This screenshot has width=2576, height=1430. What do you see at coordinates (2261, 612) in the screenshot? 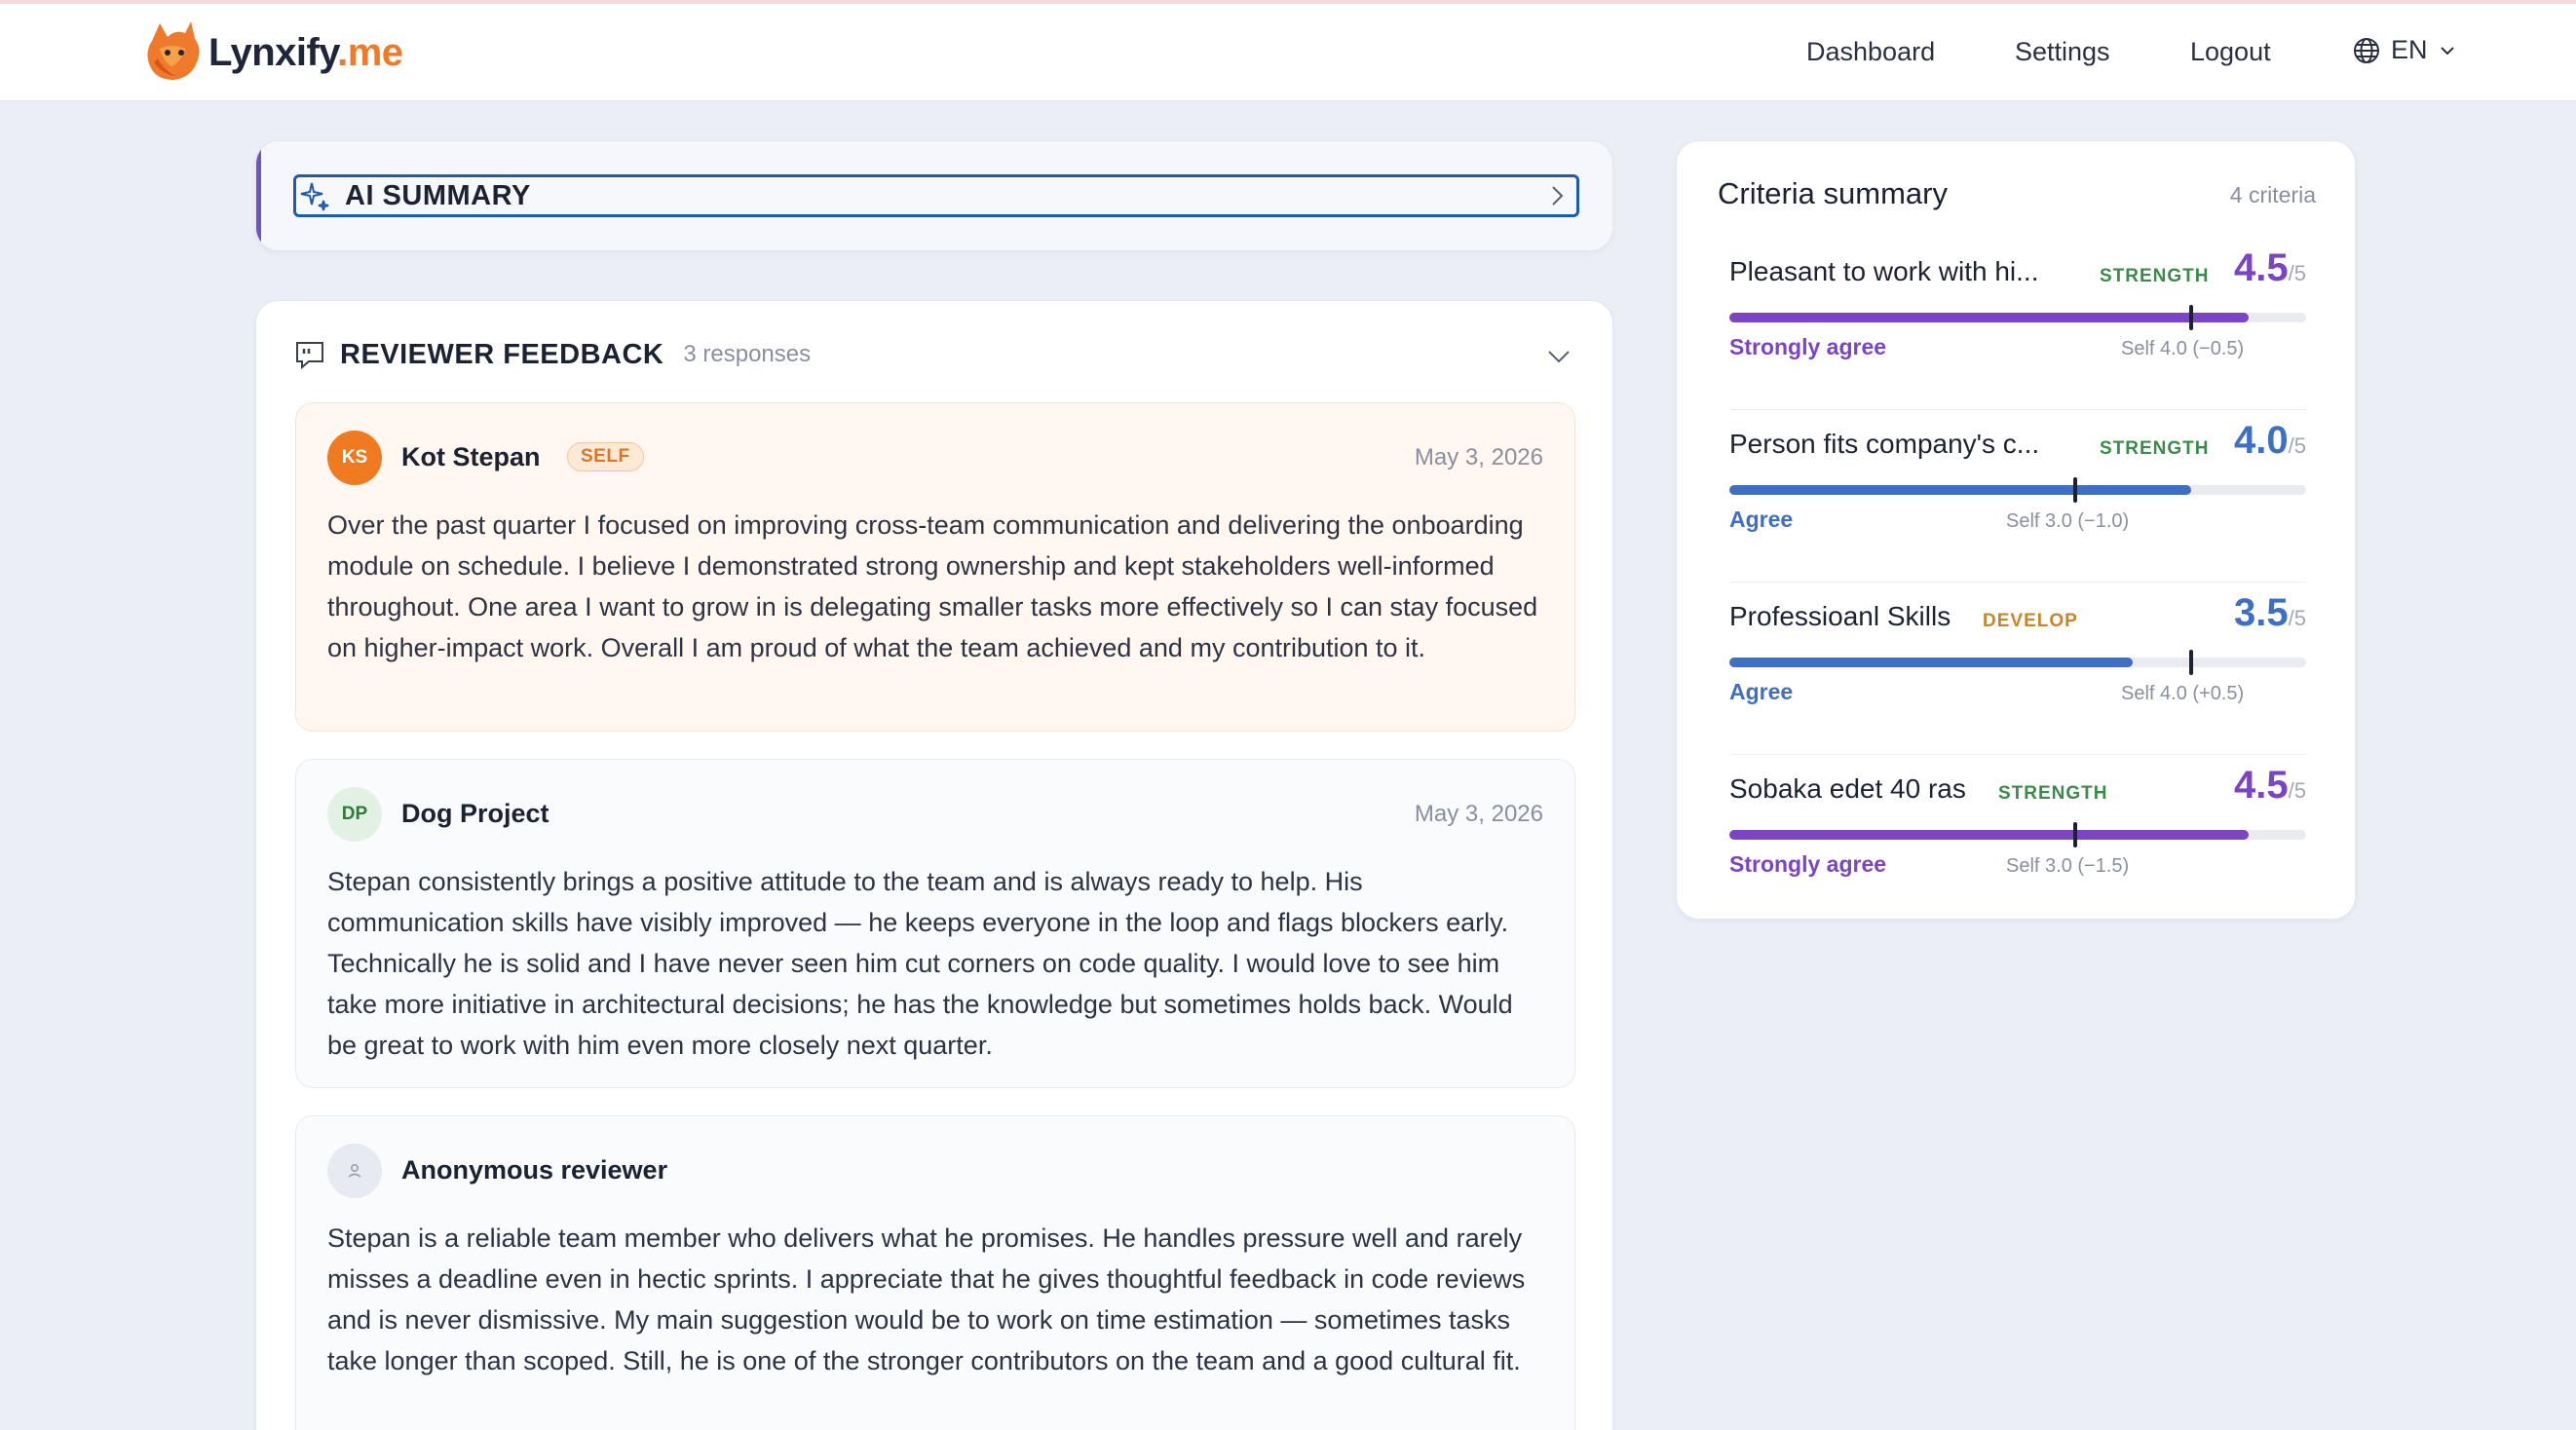
I see `score-value: 3.5` at bounding box center [2261, 612].